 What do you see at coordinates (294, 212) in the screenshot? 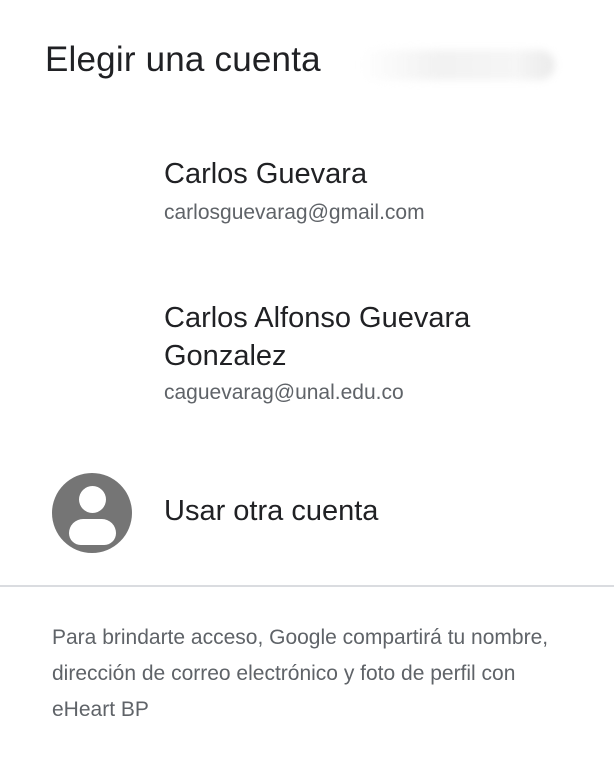
I see `account-email: carlosguevarag@gmail.com` at bounding box center [294, 212].